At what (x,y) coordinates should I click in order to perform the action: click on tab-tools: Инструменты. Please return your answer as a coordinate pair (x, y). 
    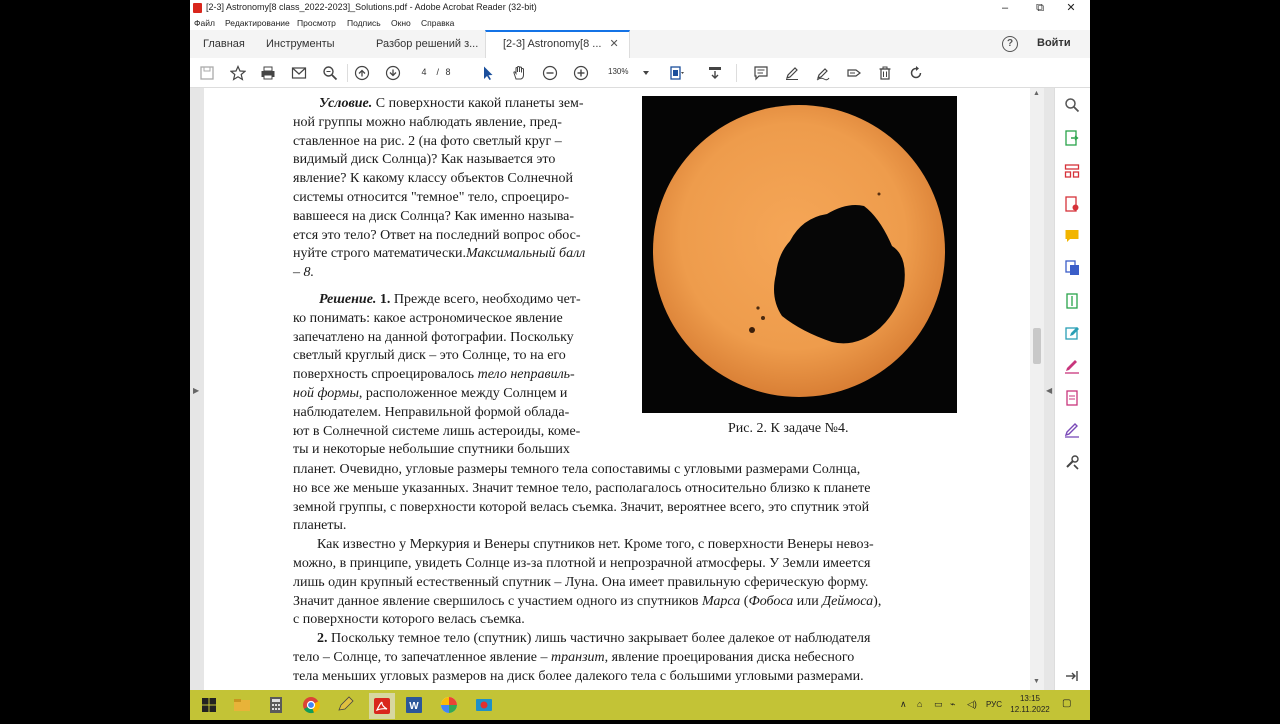
    Looking at the image, I should click on (300, 44).